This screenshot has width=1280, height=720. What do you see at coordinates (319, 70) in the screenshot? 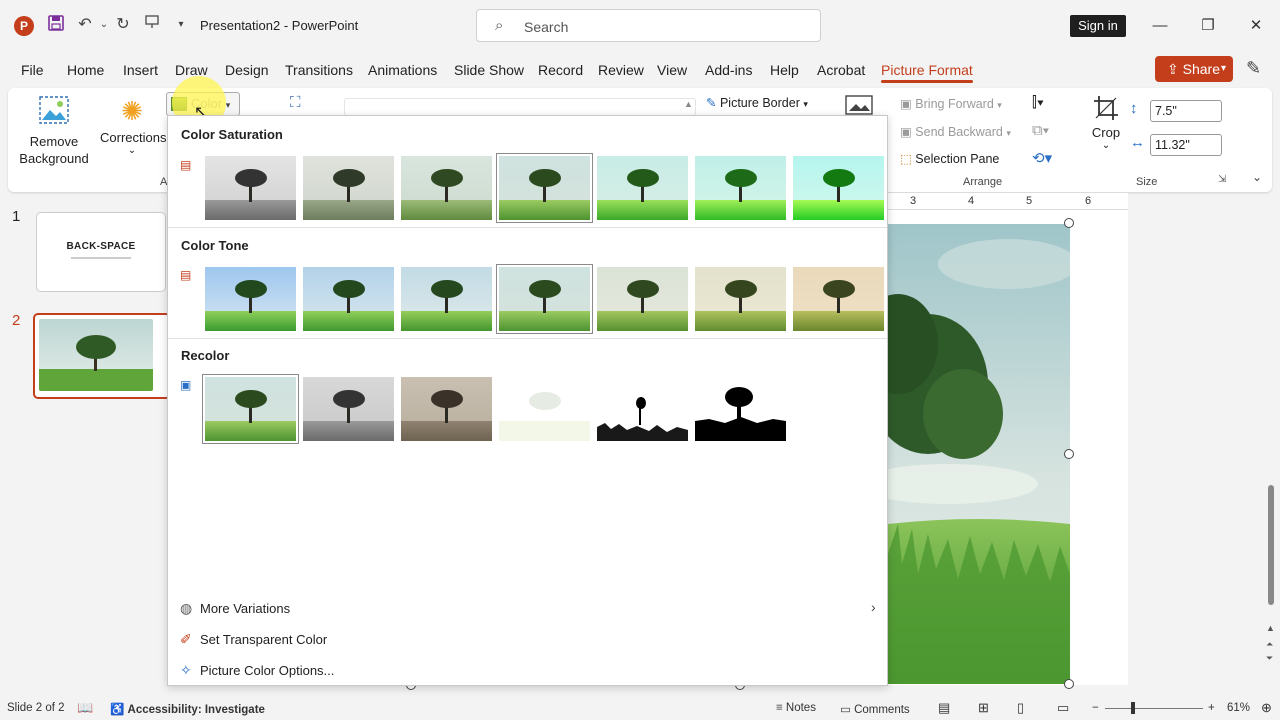
I see `tab-transitions: Transitions` at bounding box center [319, 70].